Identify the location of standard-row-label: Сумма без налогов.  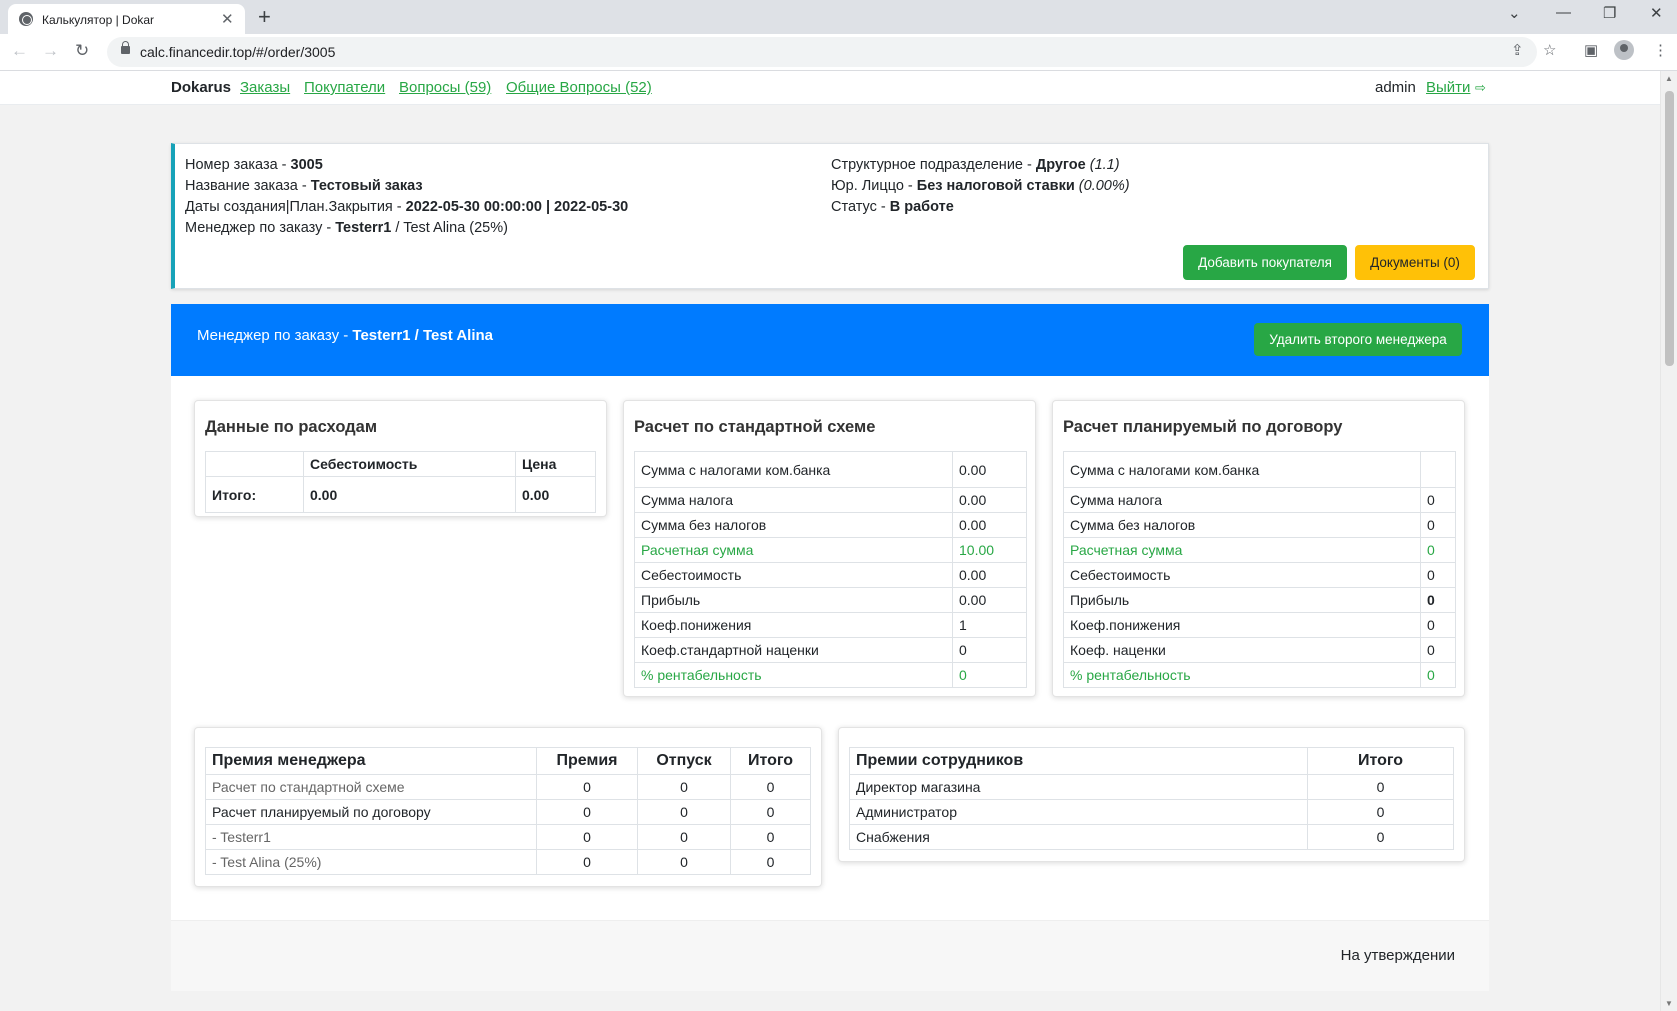
(793, 525).